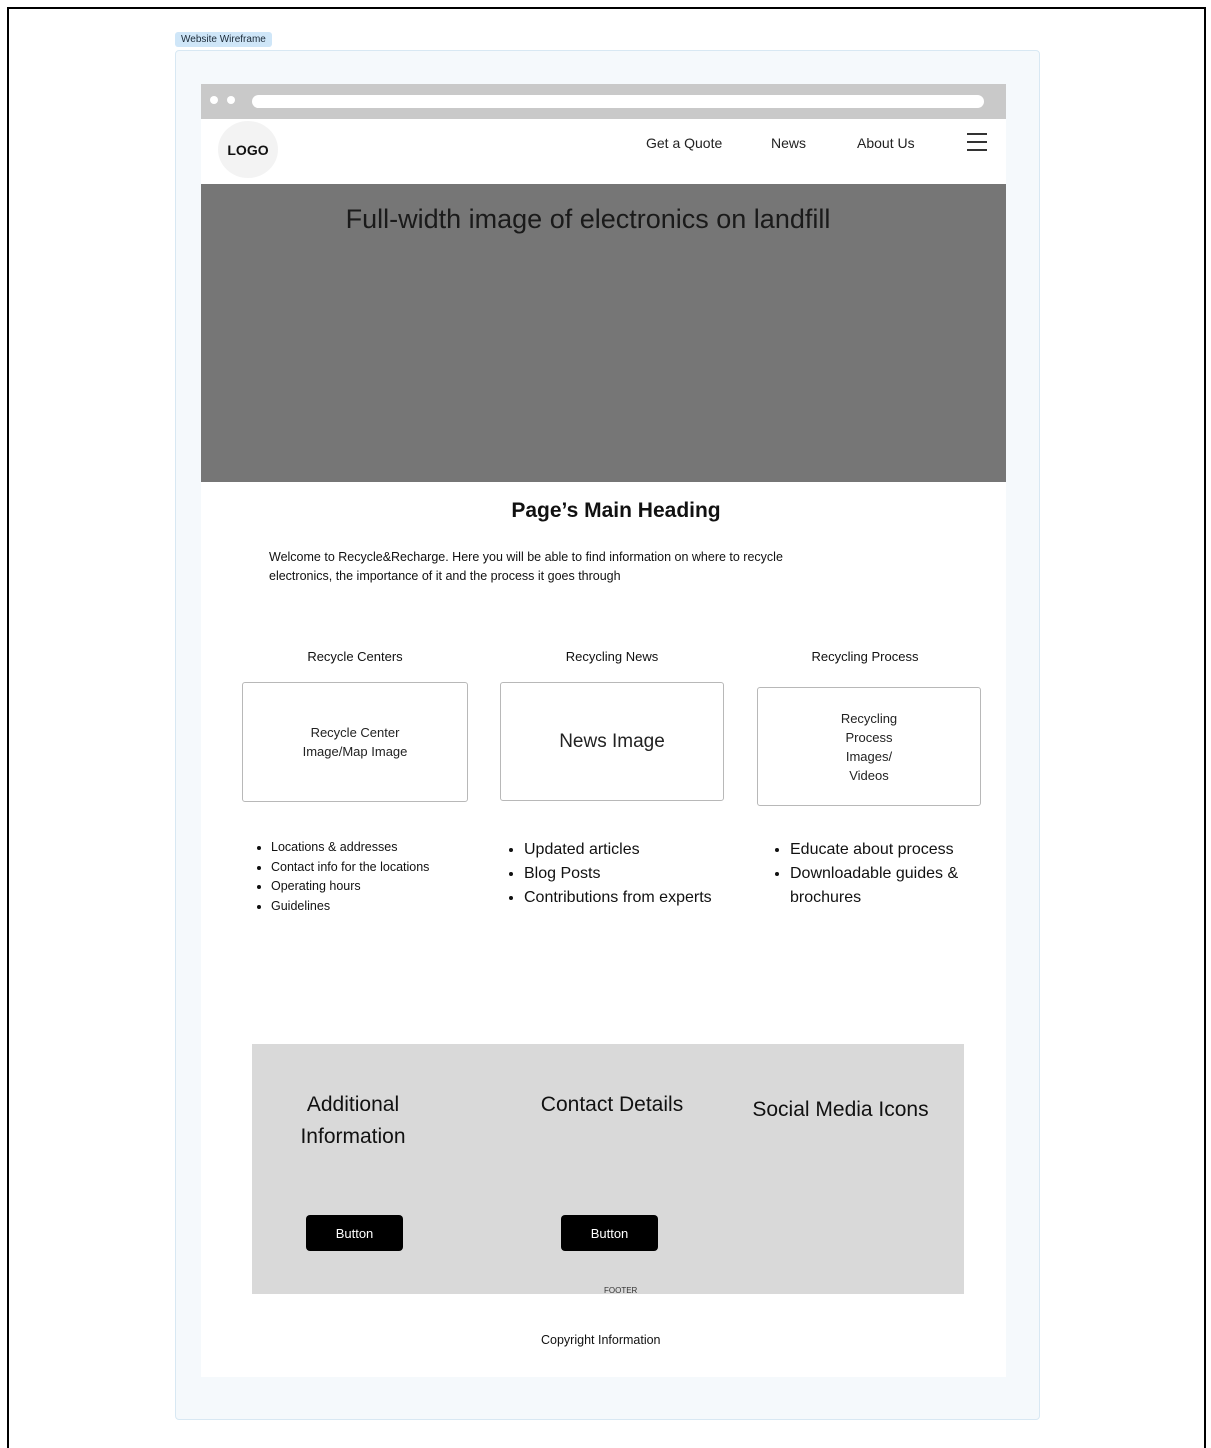 This screenshot has height=1448, width=1211. Describe the element at coordinates (865, 656) in the screenshot. I see `column-title-recycling-process: Recycling Process` at that location.